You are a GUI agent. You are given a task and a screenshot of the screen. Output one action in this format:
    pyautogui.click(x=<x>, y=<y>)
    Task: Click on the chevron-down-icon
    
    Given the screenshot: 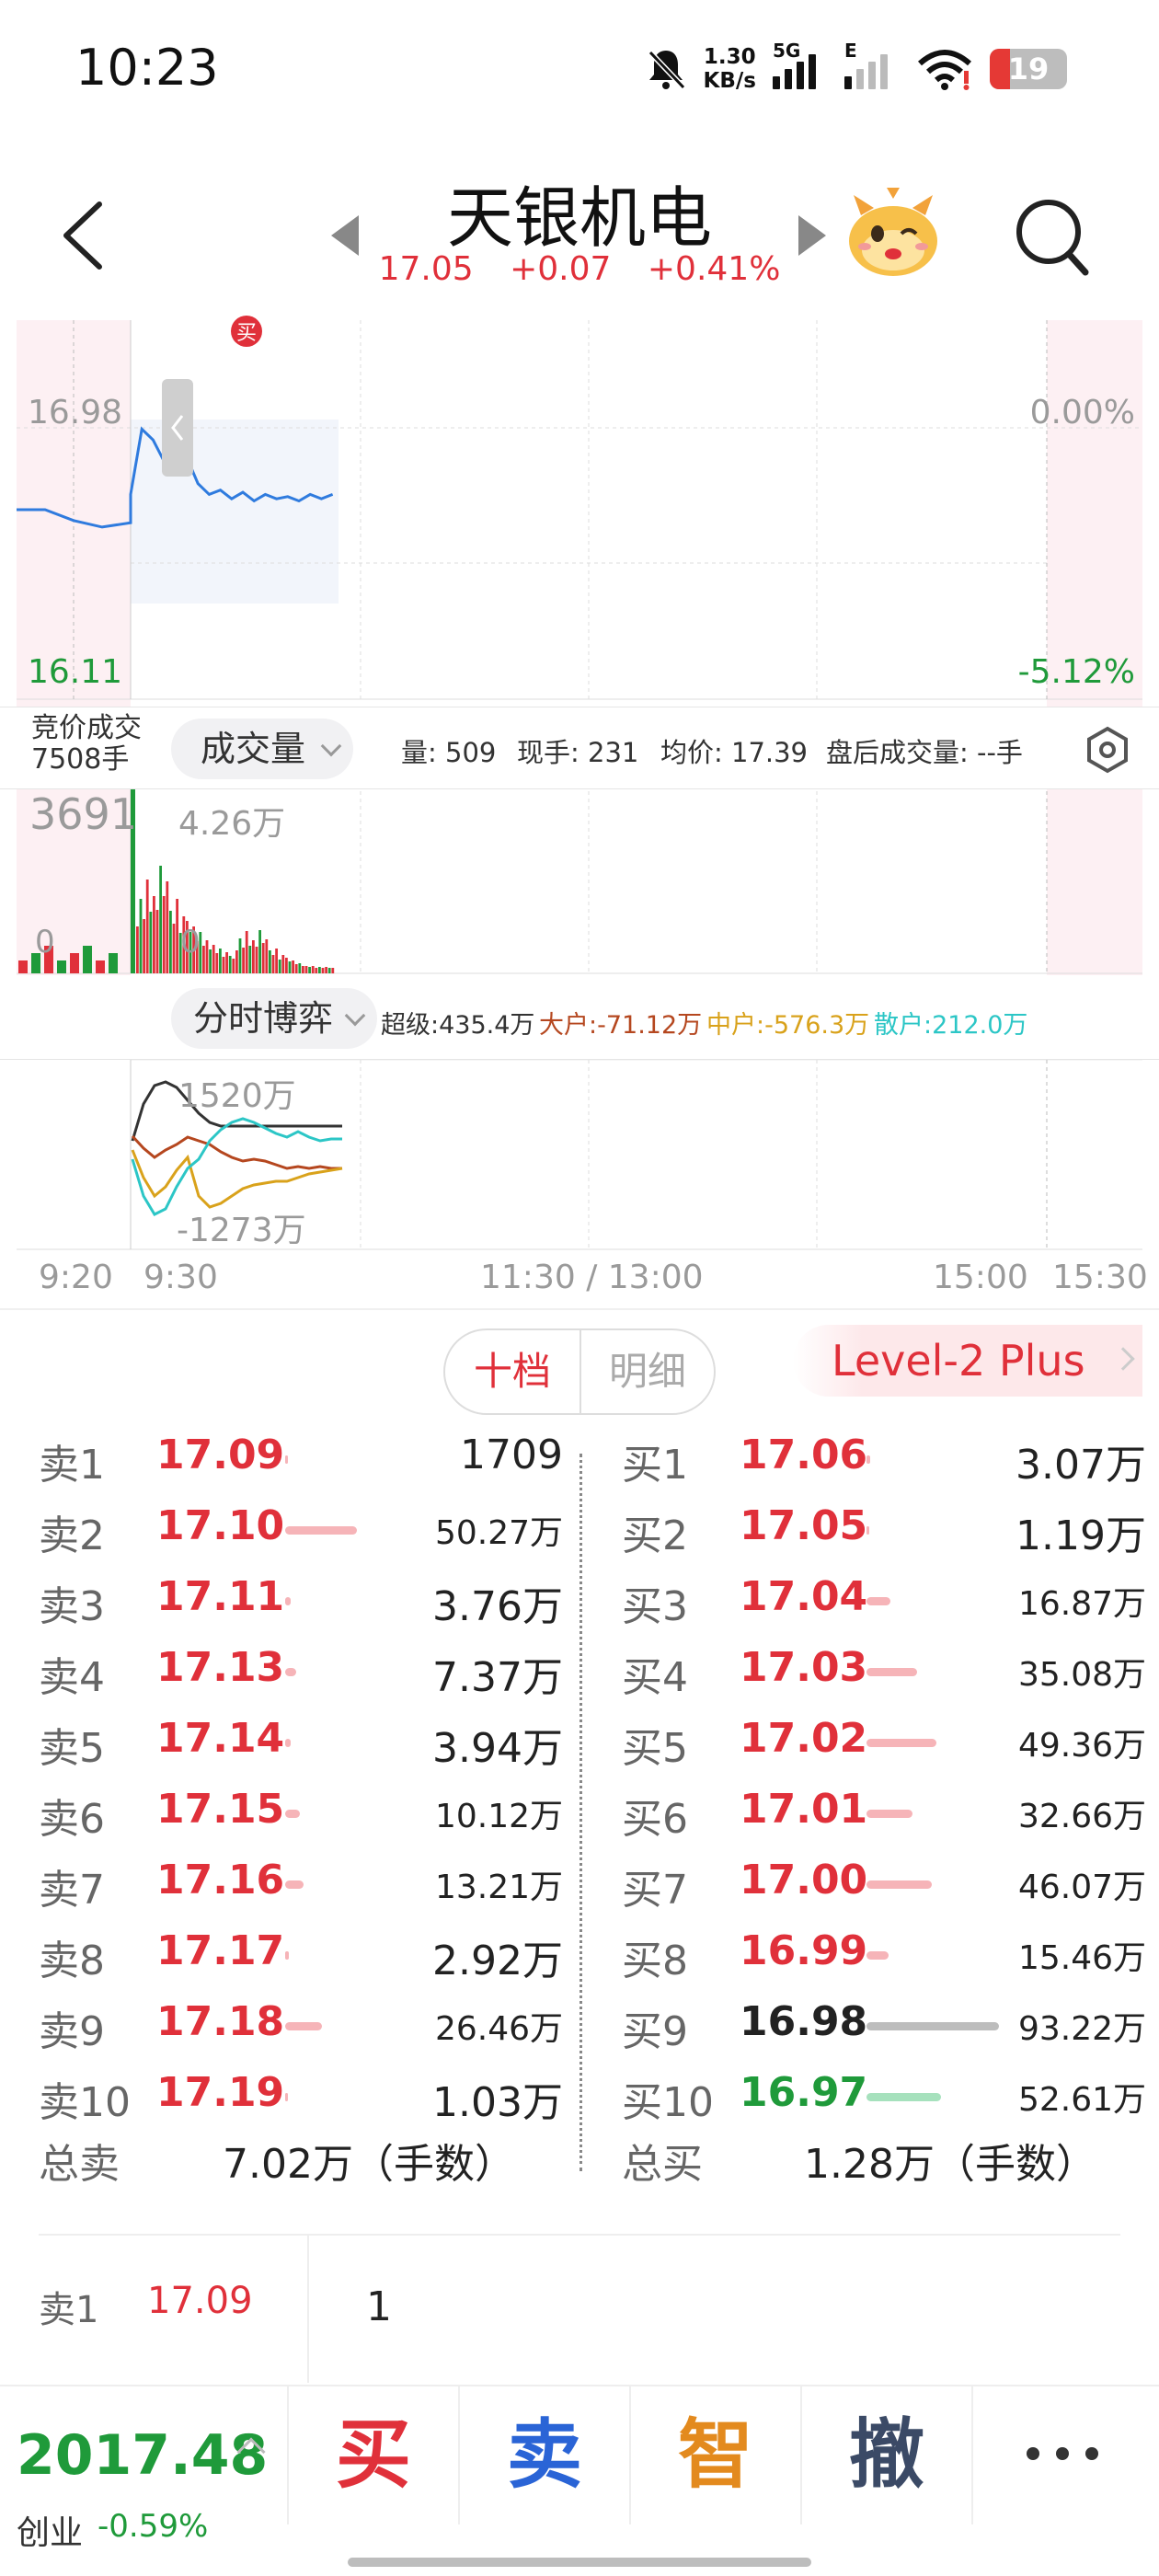 What is the action you would take?
    pyautogui.click(x=331, y=746)
    